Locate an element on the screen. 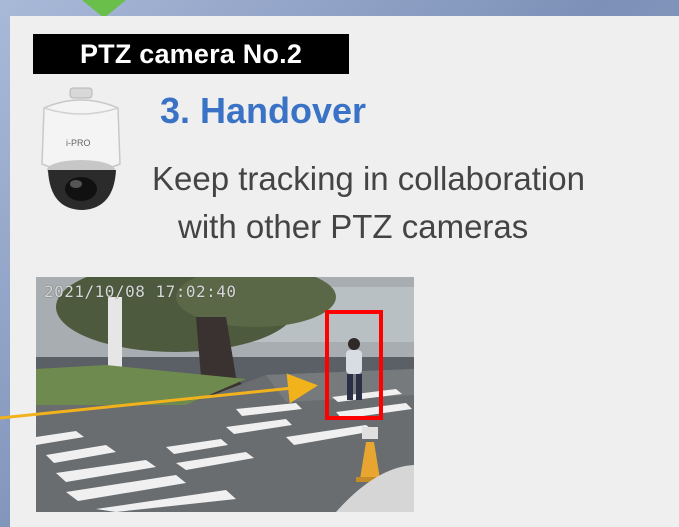 This screenshot has height=527, width=679. description-line-1: Keep tracking in collaboration is located at coordinates (368, 178).